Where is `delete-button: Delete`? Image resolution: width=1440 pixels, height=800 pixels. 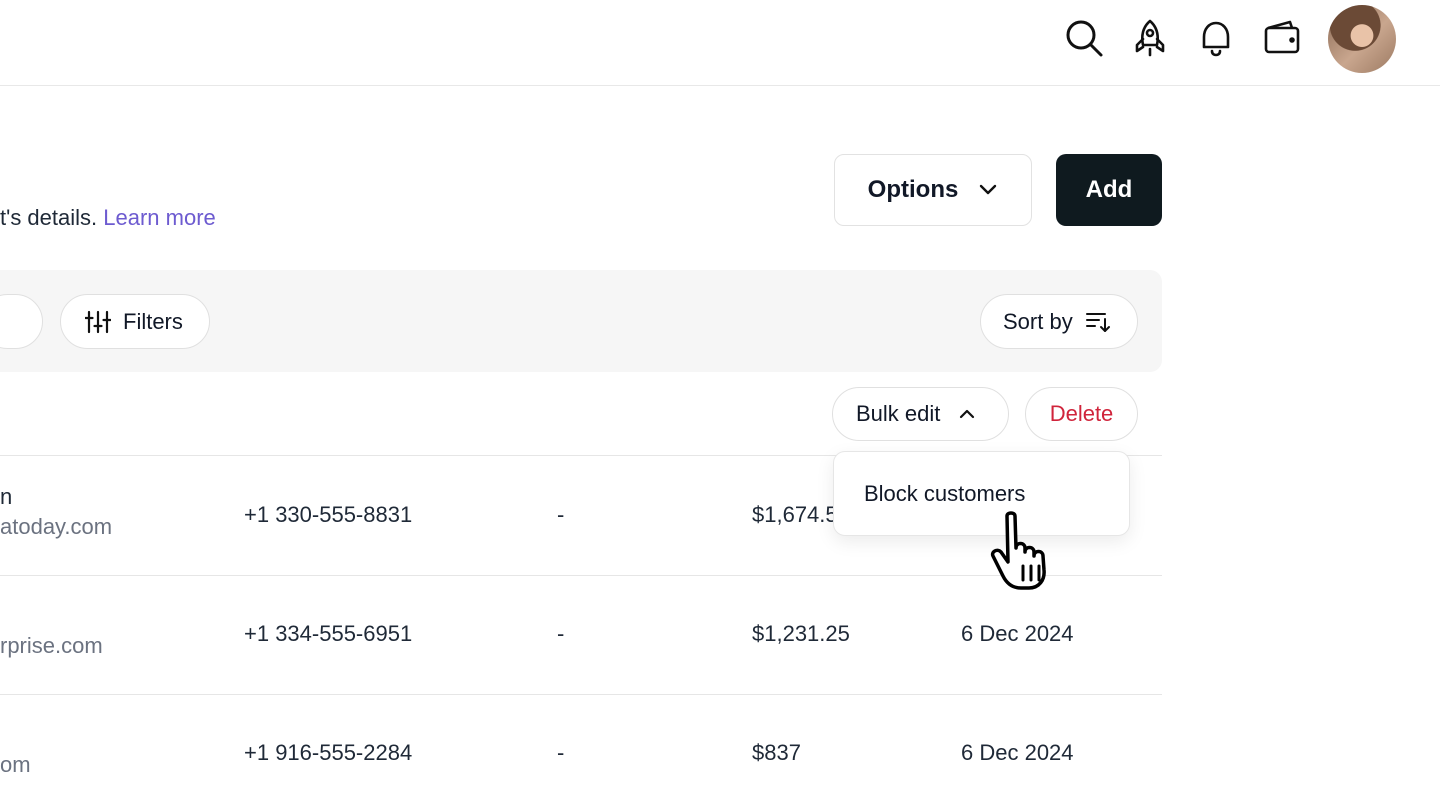 delete-button: Delete is located at coordinates (1081, 414).